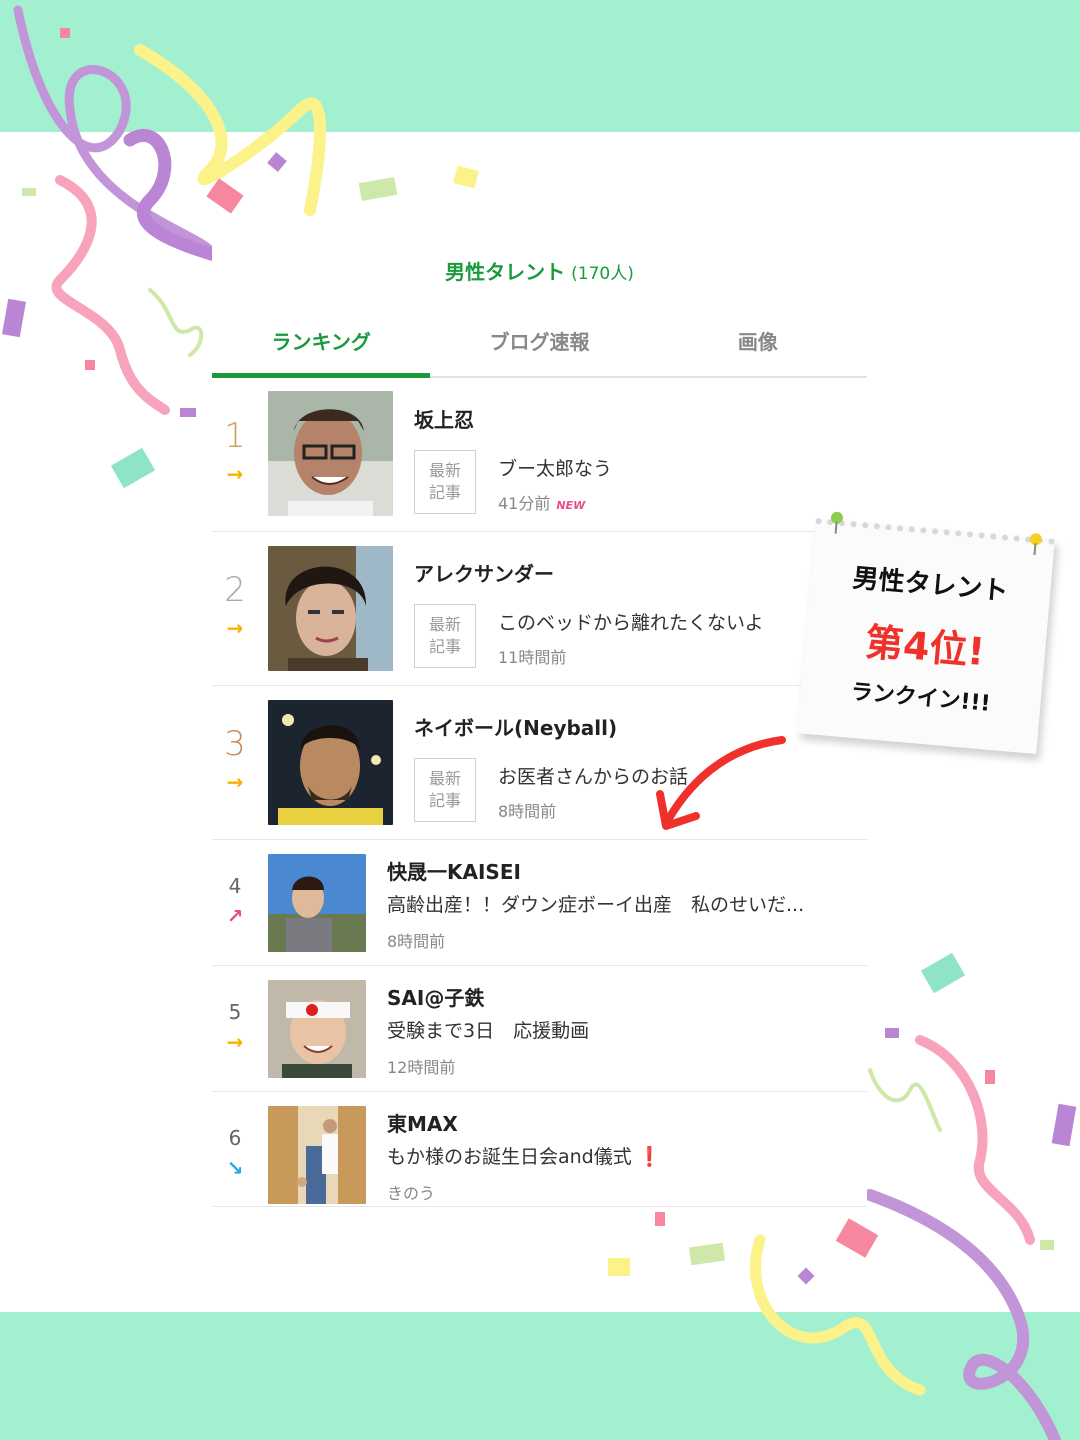 The width and height of the screenshot is (1080, 1440). What do you see at coordinates (930, 585) in the screenshot?
I see `note-category: 男性タレント` at bounding box center [930, 585].